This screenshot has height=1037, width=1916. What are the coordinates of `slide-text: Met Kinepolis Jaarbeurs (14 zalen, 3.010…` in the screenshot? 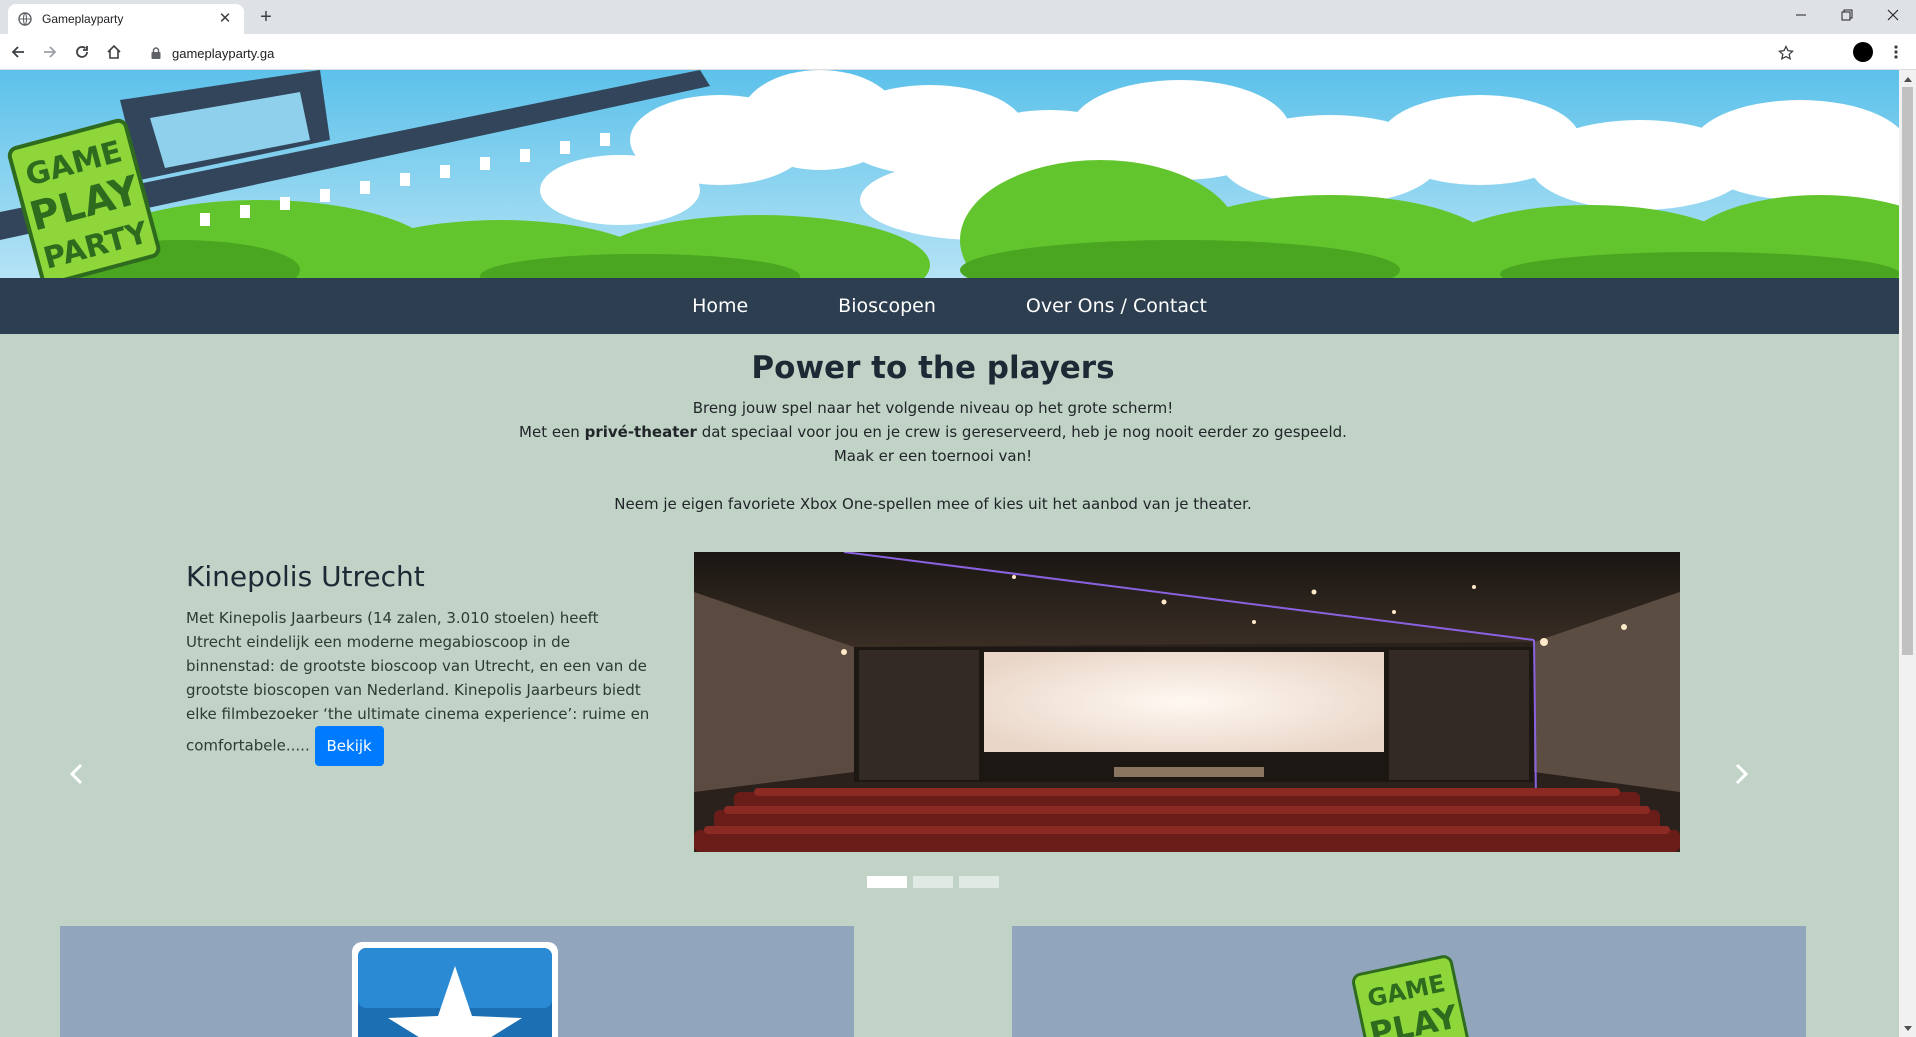 It's located at (418, 682).